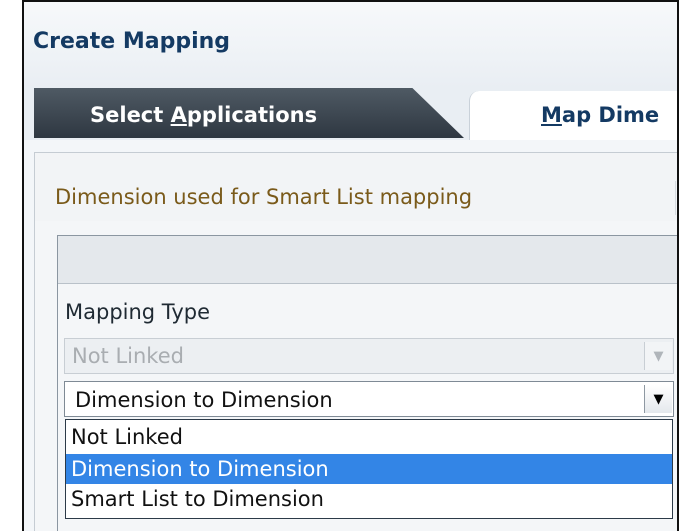 Image resolution: width=695 pixels, height=531 pixels. What do you see at coordinates (264, 197) in the screenshot?
I see `section-title: Dimension used for Smart List mapping` at bounding box center [264, 197].